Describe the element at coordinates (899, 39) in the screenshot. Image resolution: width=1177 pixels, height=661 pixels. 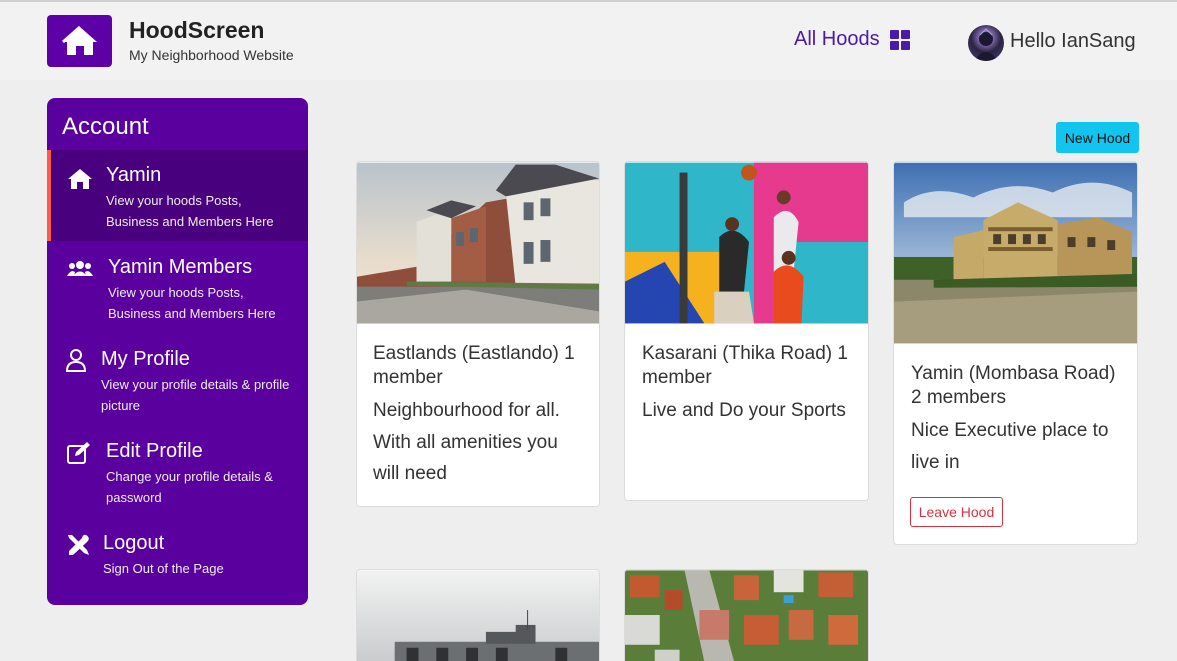
I see `grid-icon` at that location.